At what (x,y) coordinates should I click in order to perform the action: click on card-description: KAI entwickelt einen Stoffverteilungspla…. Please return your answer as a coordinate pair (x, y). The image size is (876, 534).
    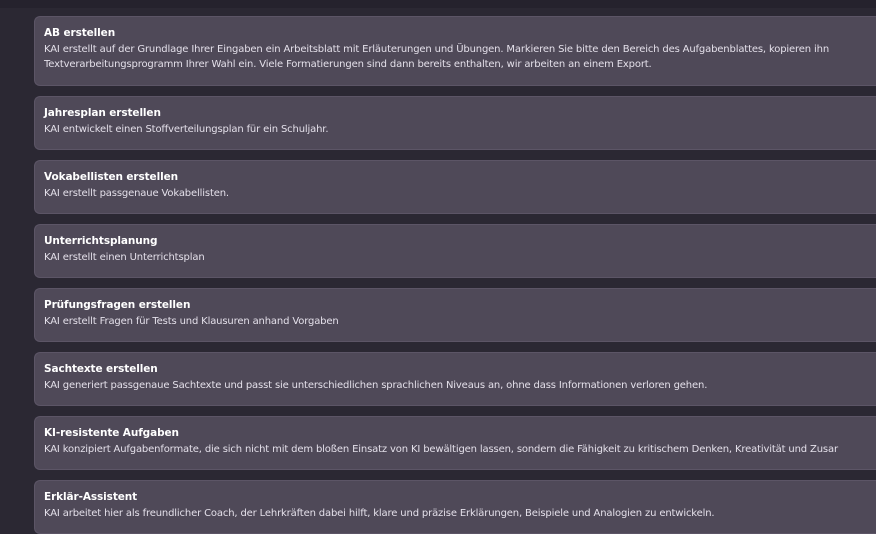
    Looking at the image, I should click on (186, 129).